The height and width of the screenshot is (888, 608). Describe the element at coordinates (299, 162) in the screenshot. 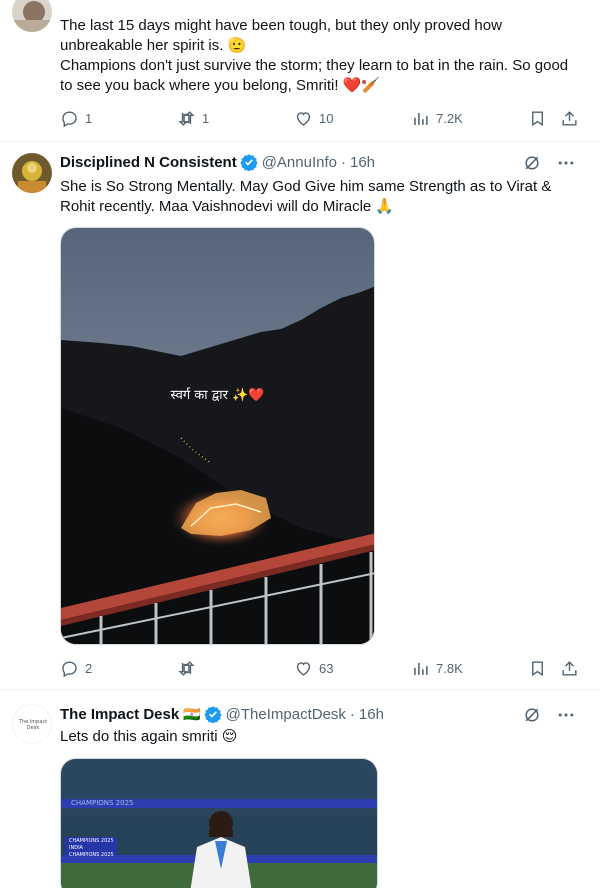

I see `handle: @AnnuInfo` at that location.